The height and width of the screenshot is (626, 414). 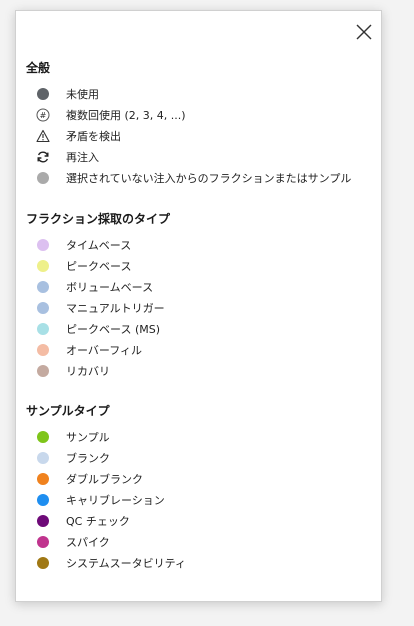 I want to click on legend-item: ピークベース (MS), so click(x=196, y=328).